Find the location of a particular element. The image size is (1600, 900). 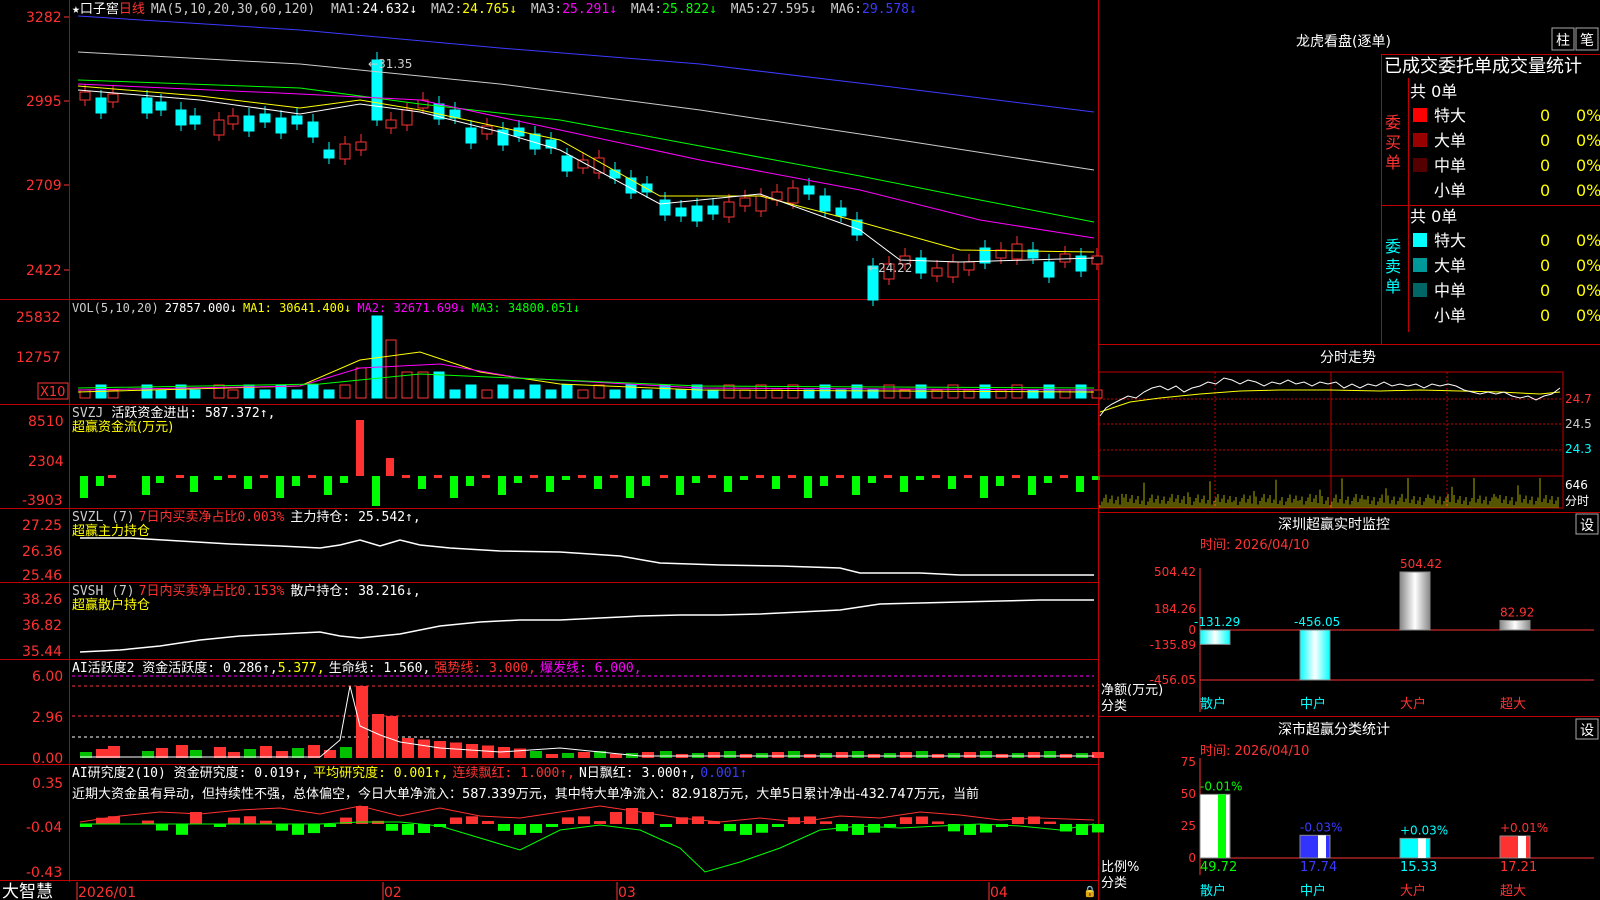

view-bar-button: 柱 is located at coordinates (1563, 39).